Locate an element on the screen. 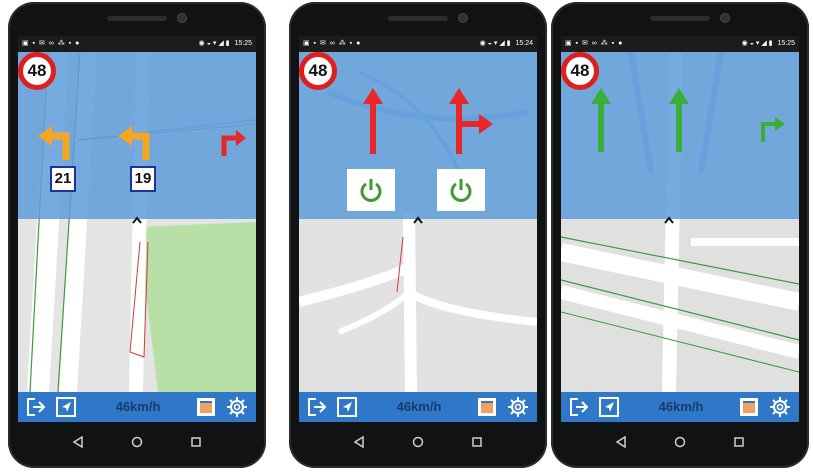  status-right: ◉ ◒ ▾ ◢ ▮ 15:24 is located at coordinates (506, 44).